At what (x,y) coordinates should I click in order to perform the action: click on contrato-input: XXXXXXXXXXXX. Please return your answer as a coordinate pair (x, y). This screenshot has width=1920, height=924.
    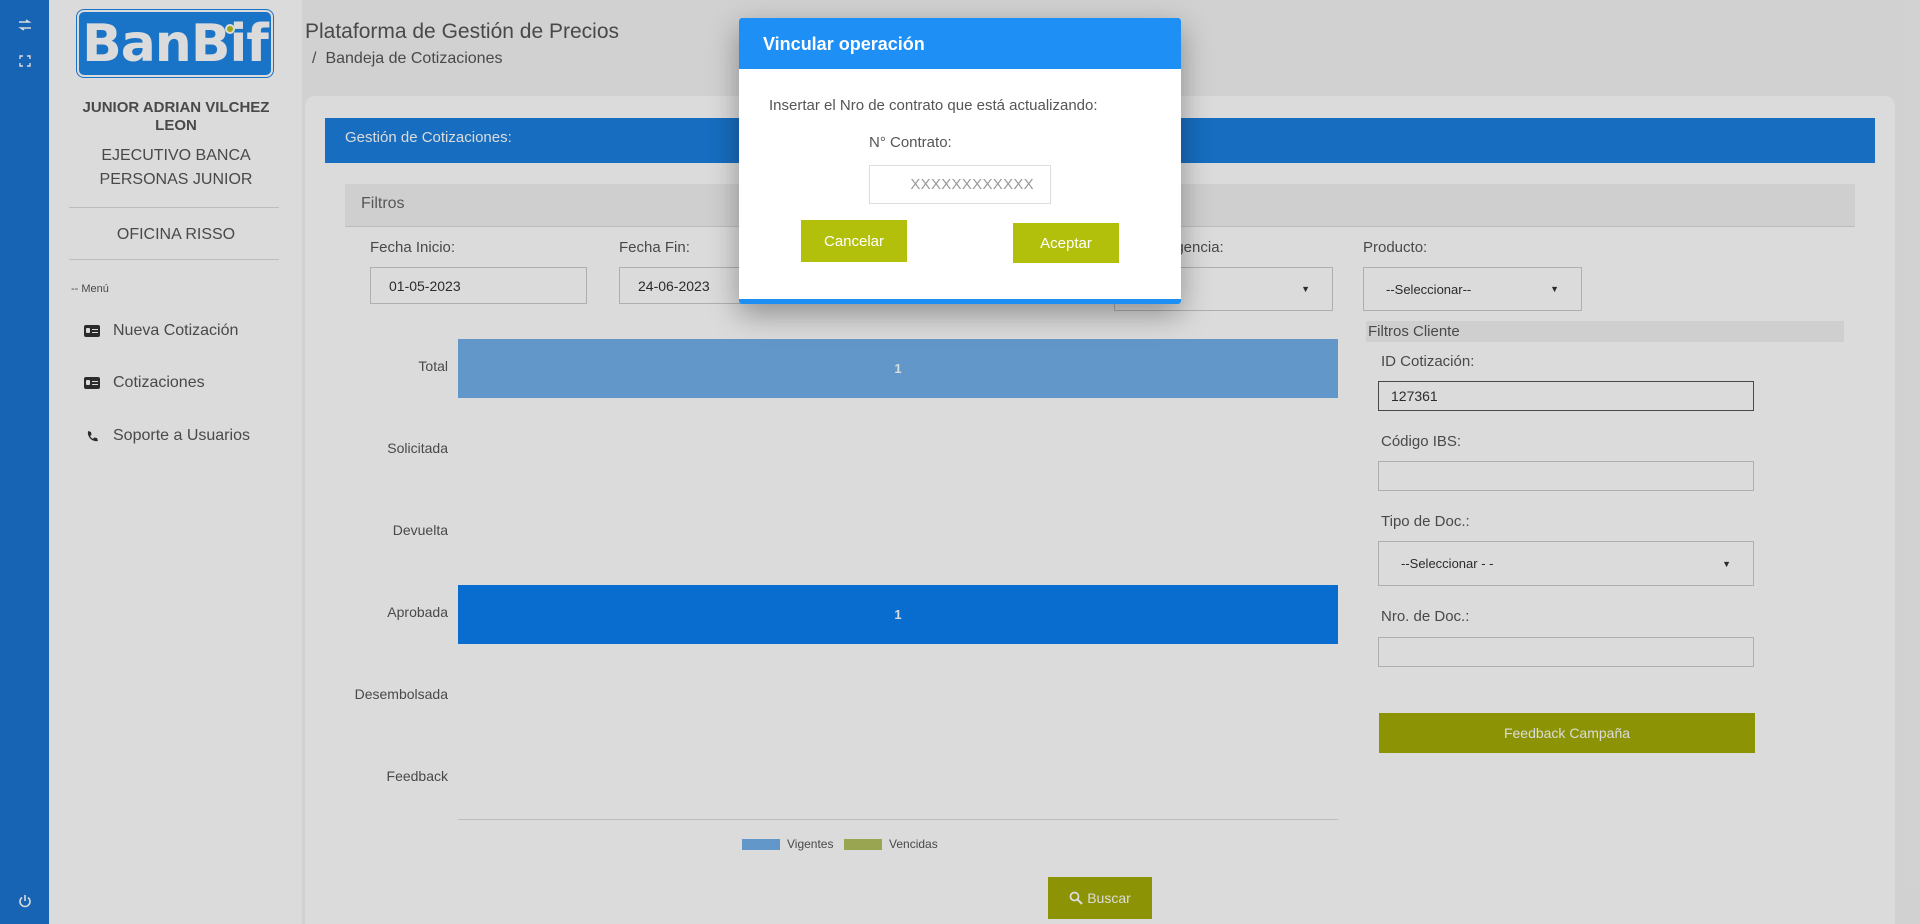
    Looking at the image, I should click on (960, 184).